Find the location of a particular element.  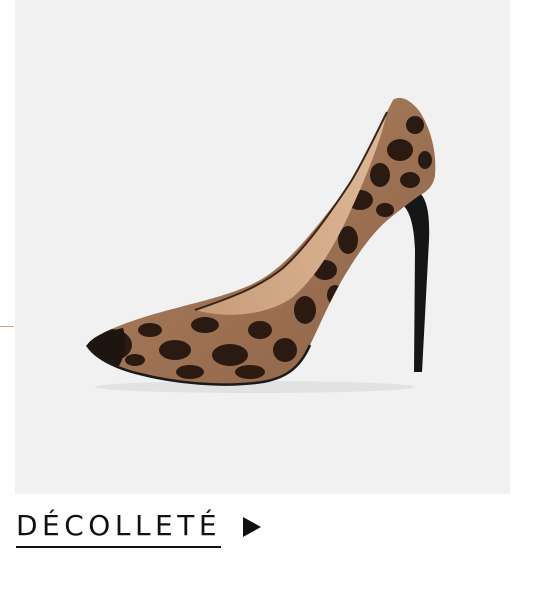

play-arrow-icon is located at coordinates (252, 527).